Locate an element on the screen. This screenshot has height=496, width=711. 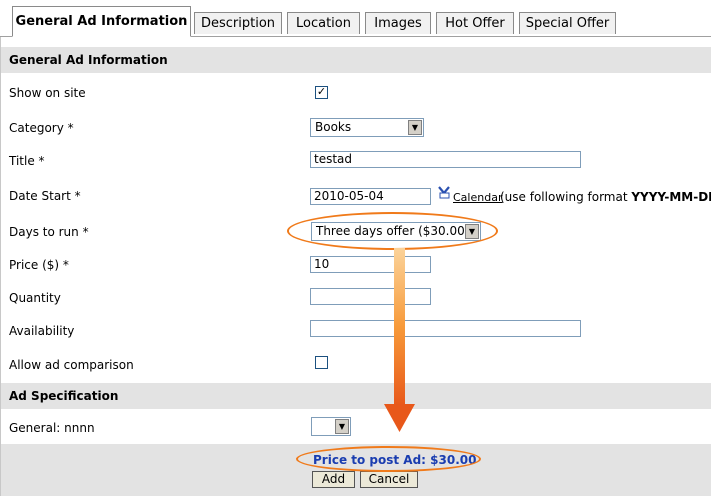
allow-comparison-label: Allow ad comparison is located at coordinates (71, 365).